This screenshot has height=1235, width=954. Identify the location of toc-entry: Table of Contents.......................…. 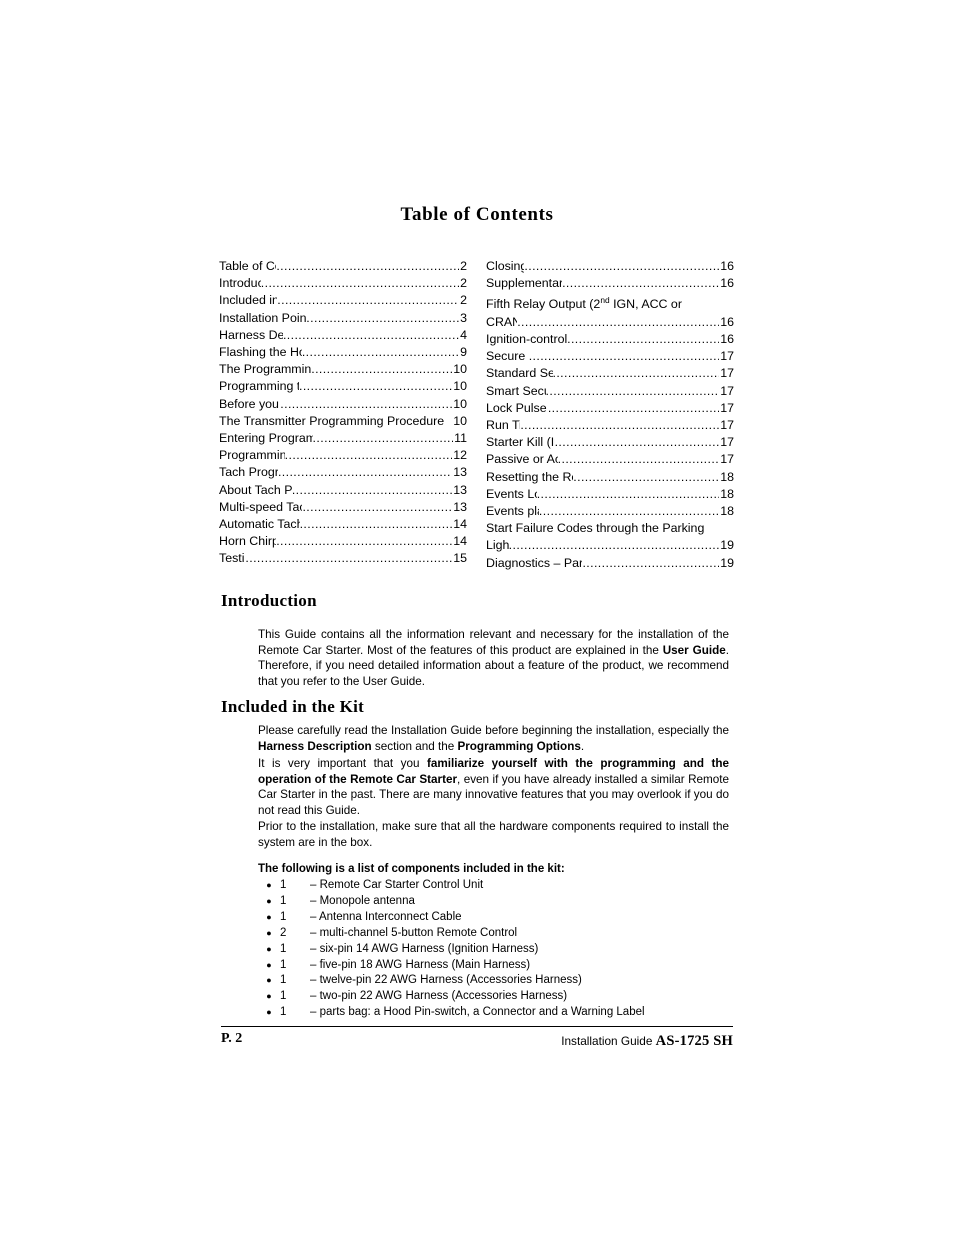
(343, 266).